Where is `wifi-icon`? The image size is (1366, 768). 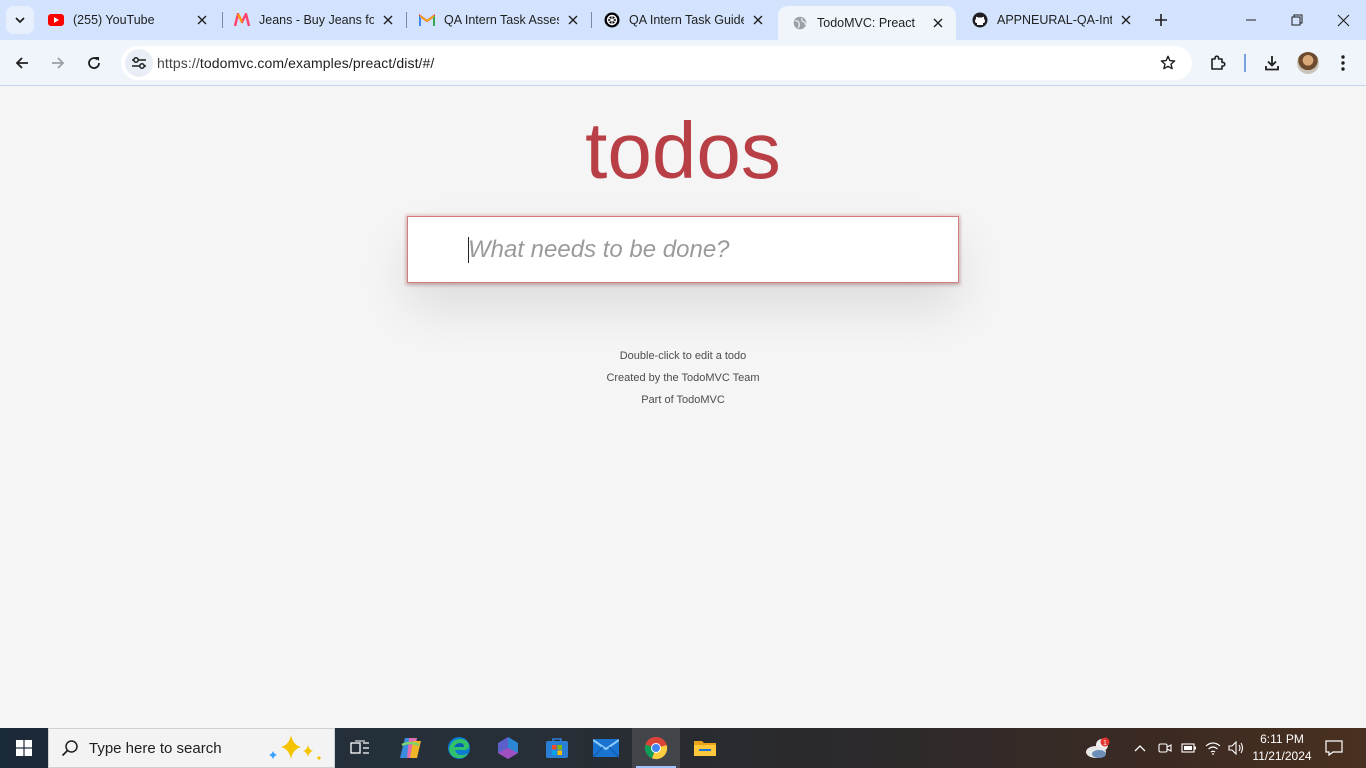
wifi-icon is located at coordinates (1213, 748).